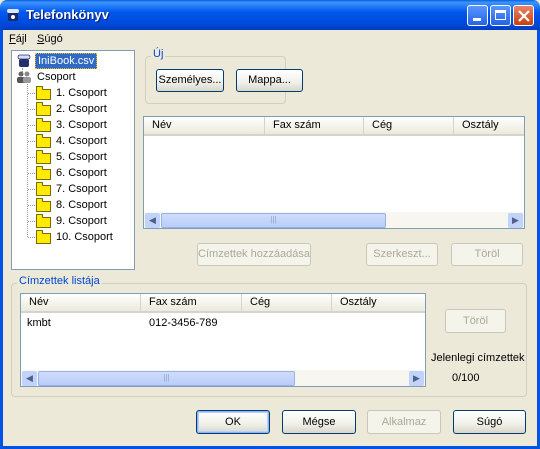  Describe the element at coordinates (81, 173) in the screenshot. I see `tree-item-label: 6. Csoport` at that location.